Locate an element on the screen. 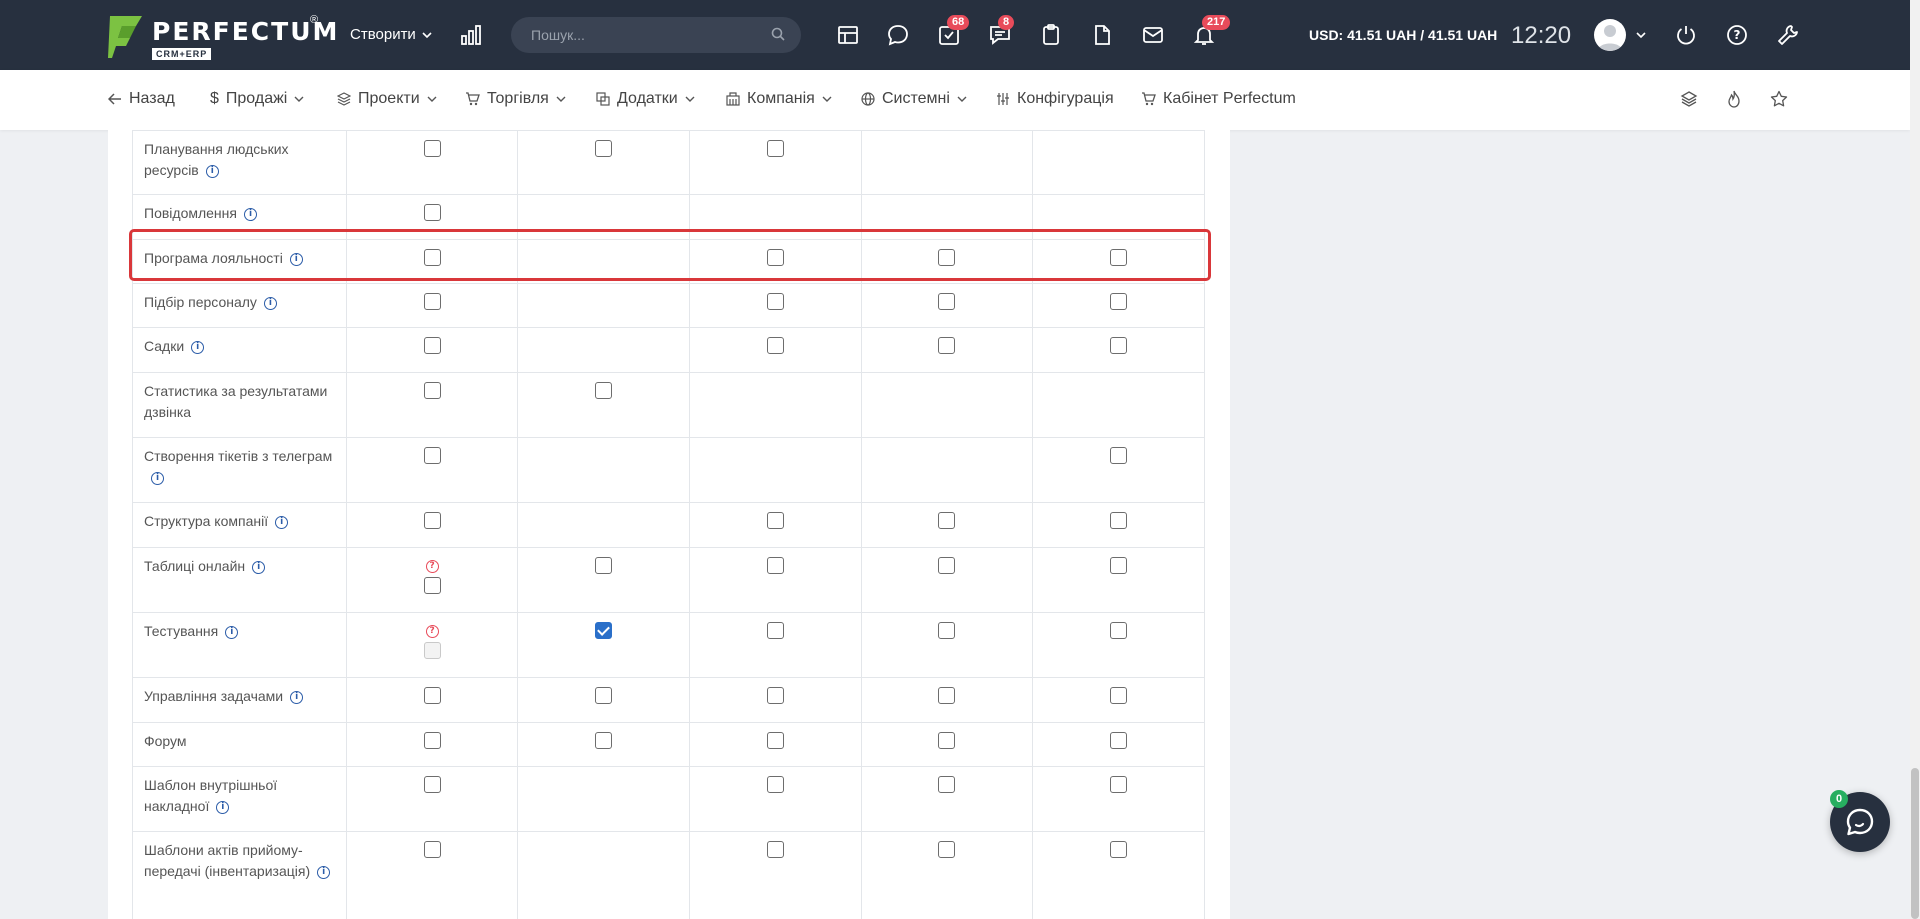 The height and width of the screenshot is (919, 1920). chevron-down-icon is located at coordinates (1641, 35).